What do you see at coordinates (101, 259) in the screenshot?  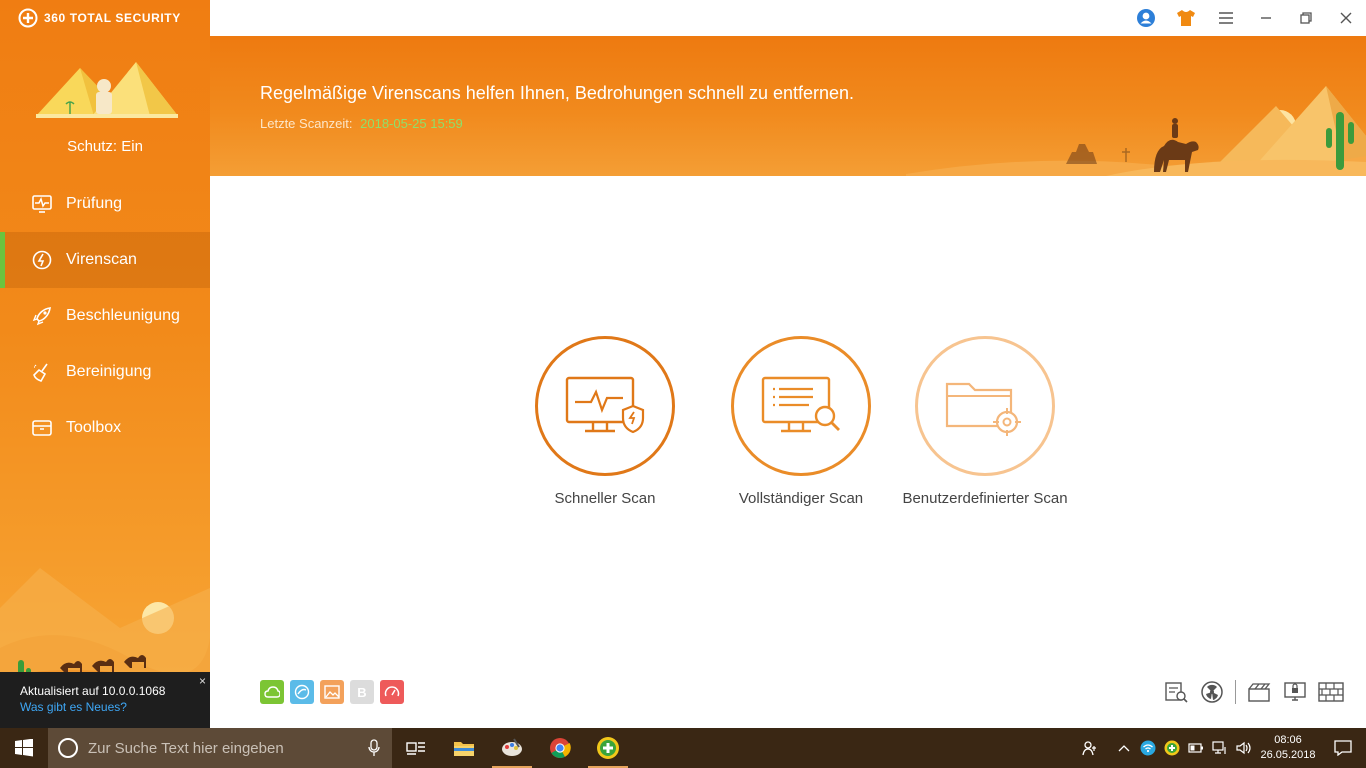 I see `sidebar-item-label: Virenscan` at bounding box center [101, 259].